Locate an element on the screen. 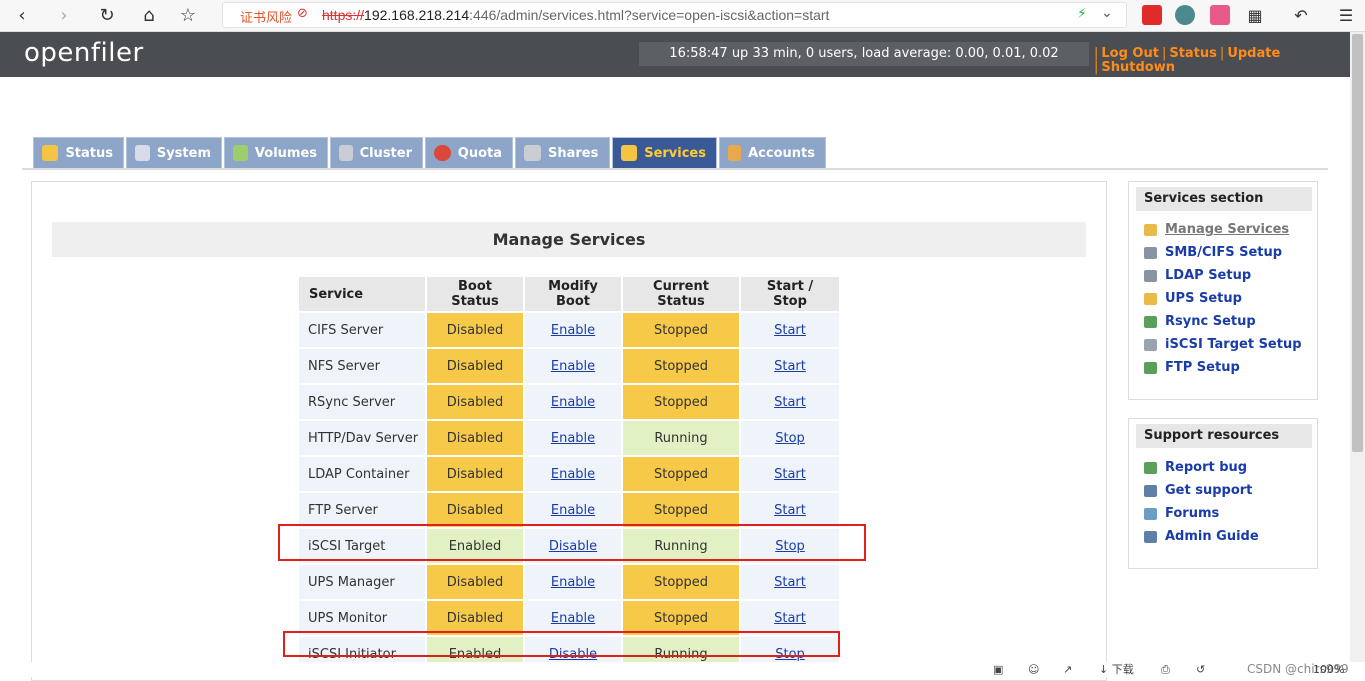  image-icon: ▣ is located at coordinates (998, 669).